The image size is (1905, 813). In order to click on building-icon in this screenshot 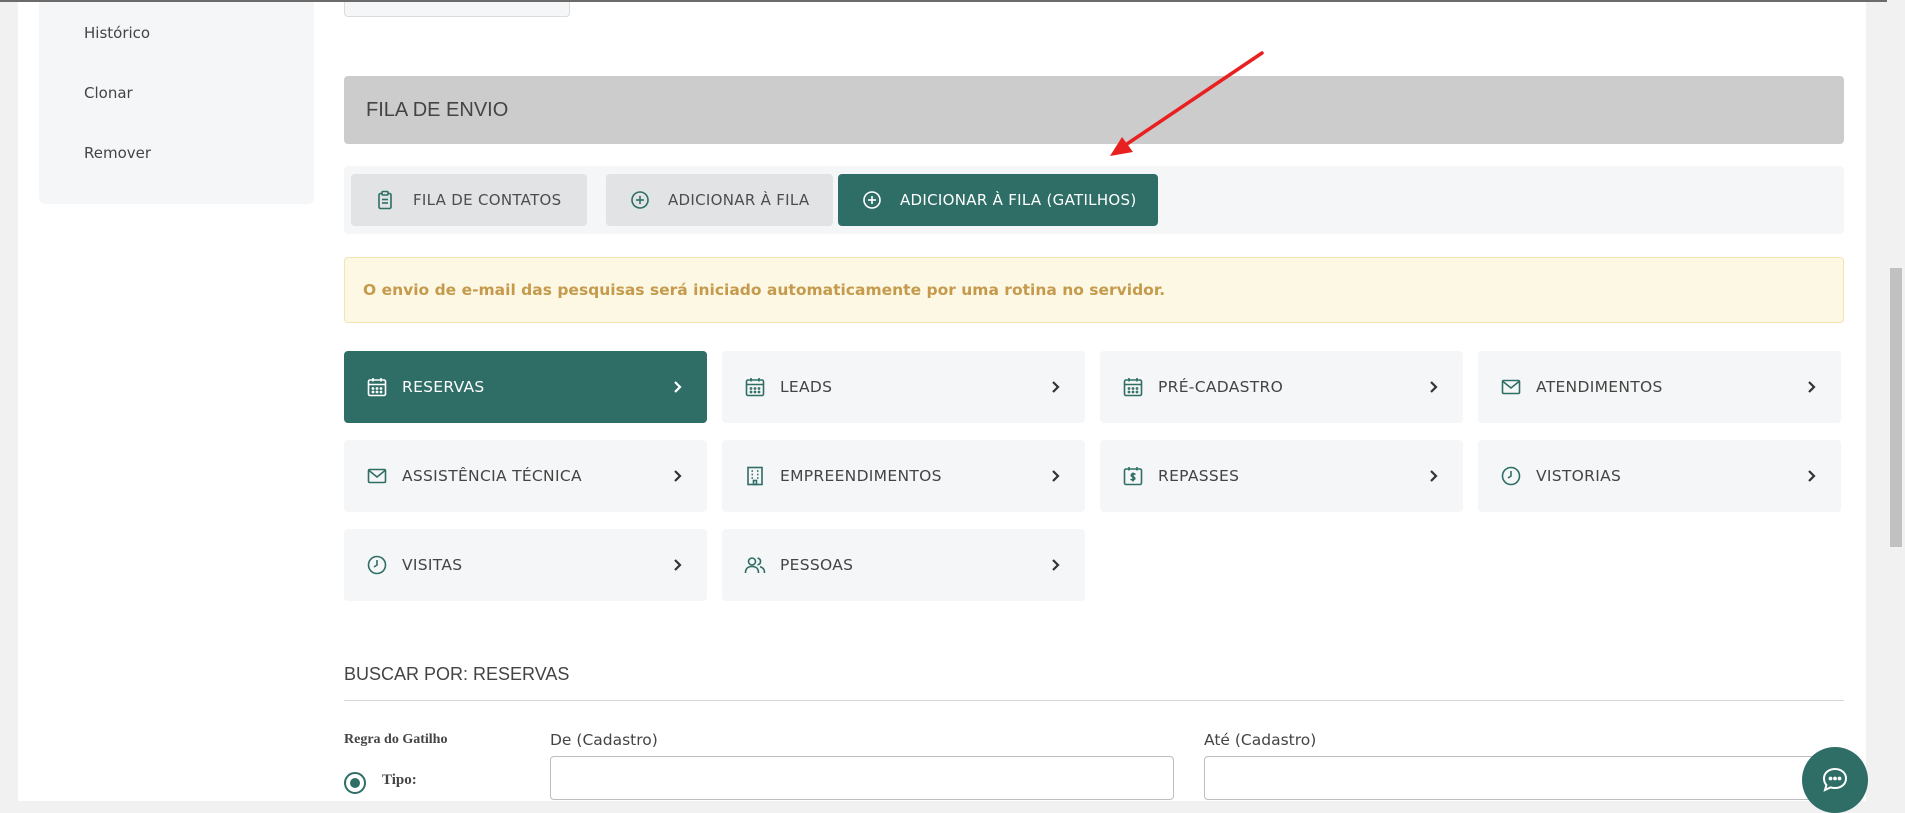, I will do `click(755, 476)`.